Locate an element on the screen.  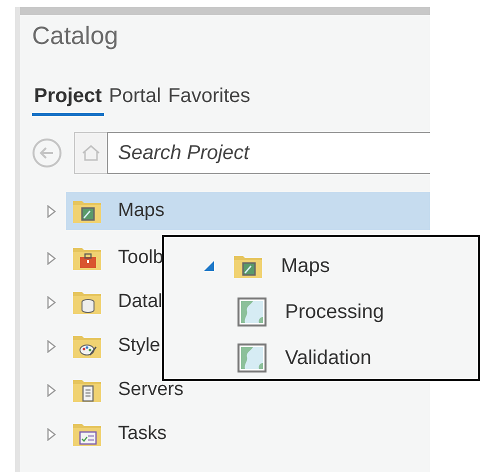
tree-item-label: Datal is located at coordinates (140, 302).